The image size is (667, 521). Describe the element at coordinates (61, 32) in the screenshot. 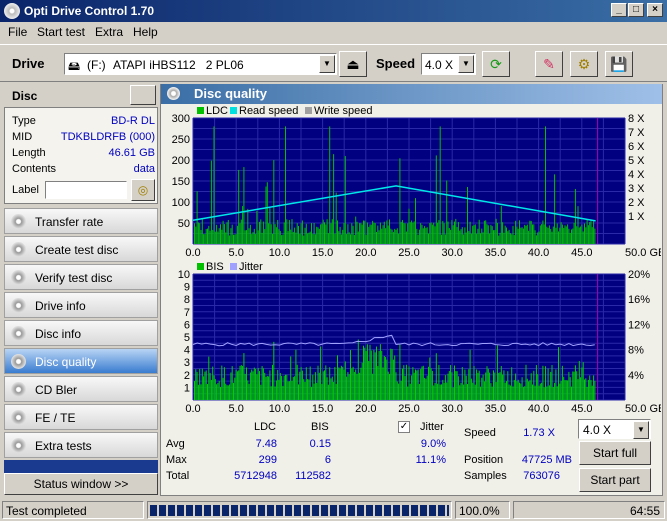

I see `menu-start-test: Start test` at that location.